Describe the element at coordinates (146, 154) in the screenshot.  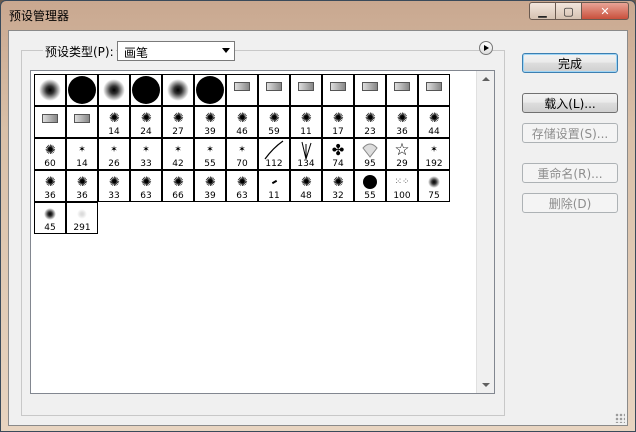
I see `brush-preset-cell: ✶ 33` at that location.